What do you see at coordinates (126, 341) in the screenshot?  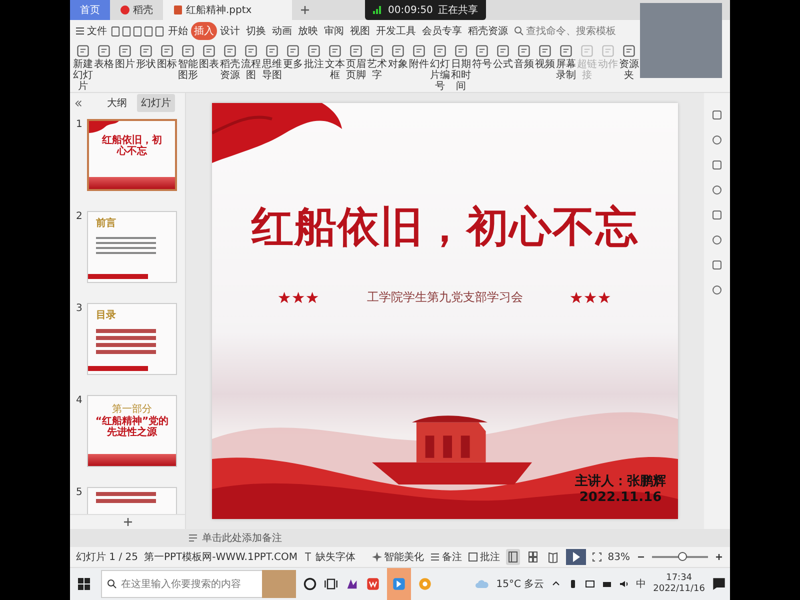 I see `list-drawing` at bounding box center [126, 341].